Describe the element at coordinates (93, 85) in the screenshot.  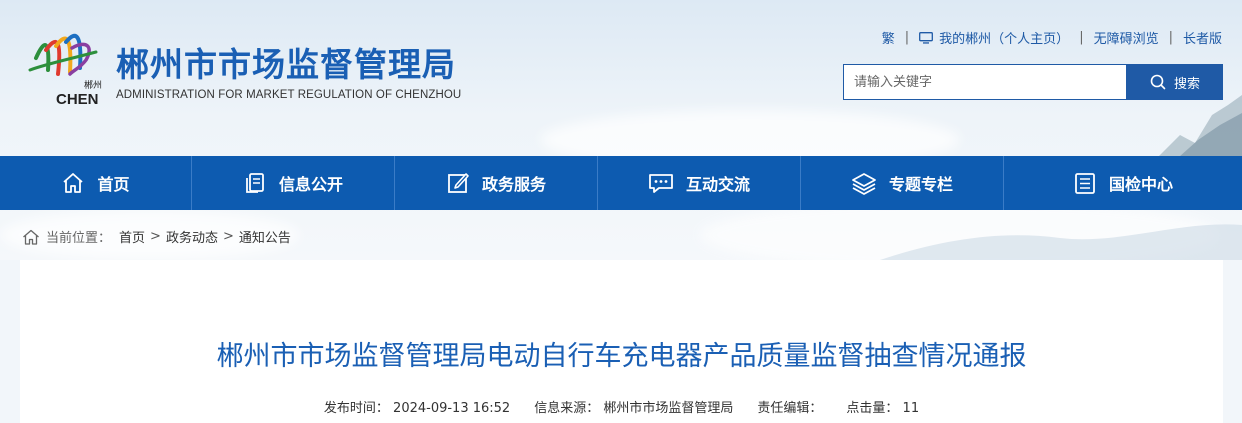
I see `logo-chinese-text: 郴州` at that location.